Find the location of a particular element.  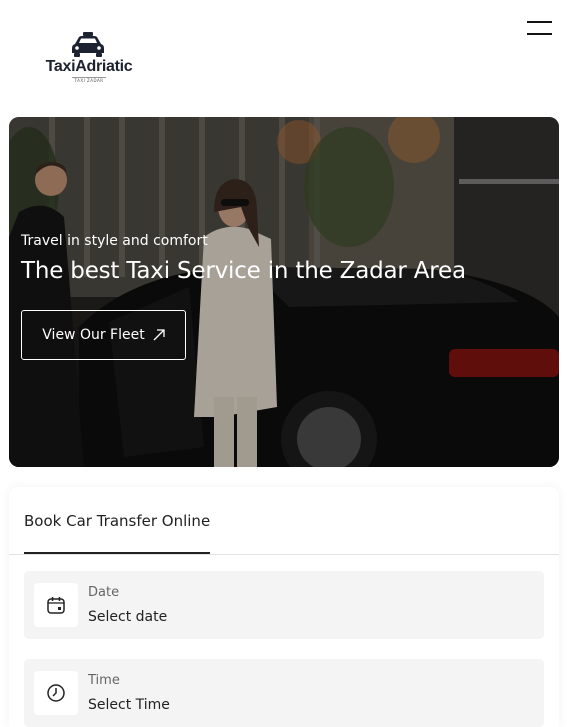

clock-icon is located at coordinates (56, 693).